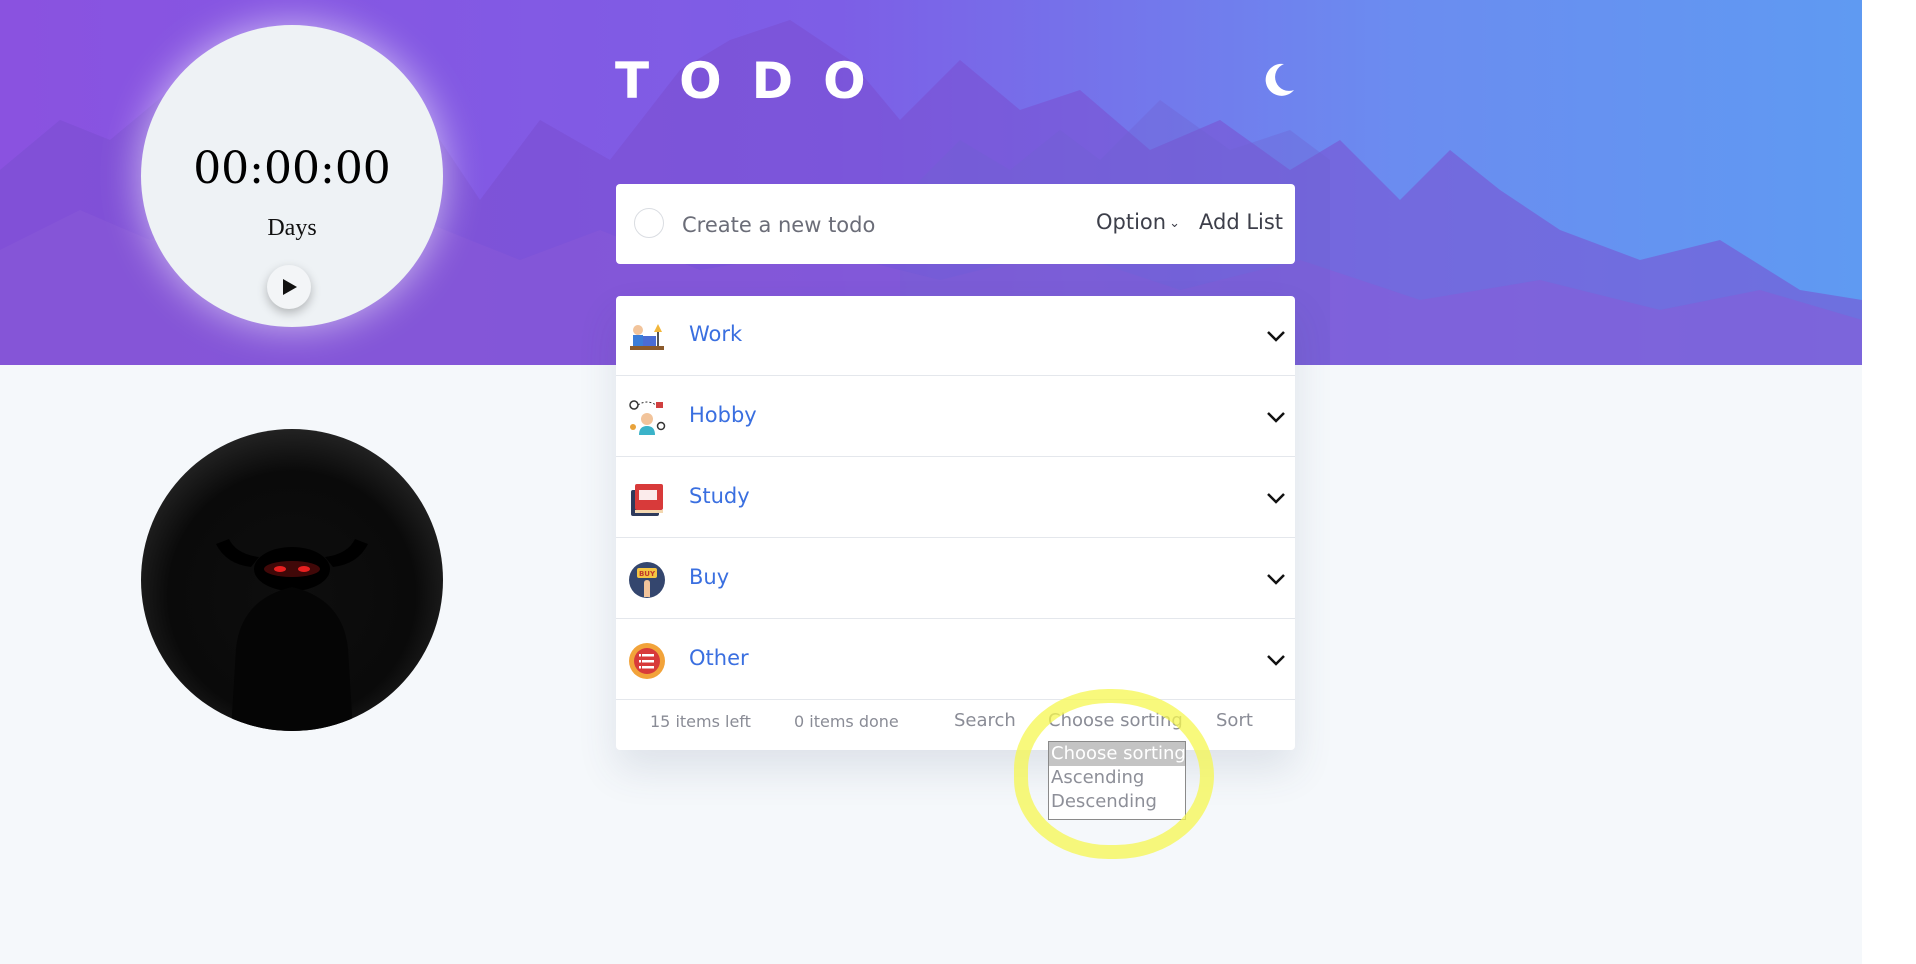 The height and width of the screenshot is (964, 1916). Describe the element at coordinates (647, 337) in the screenshot. I see `work-icon` at that location.